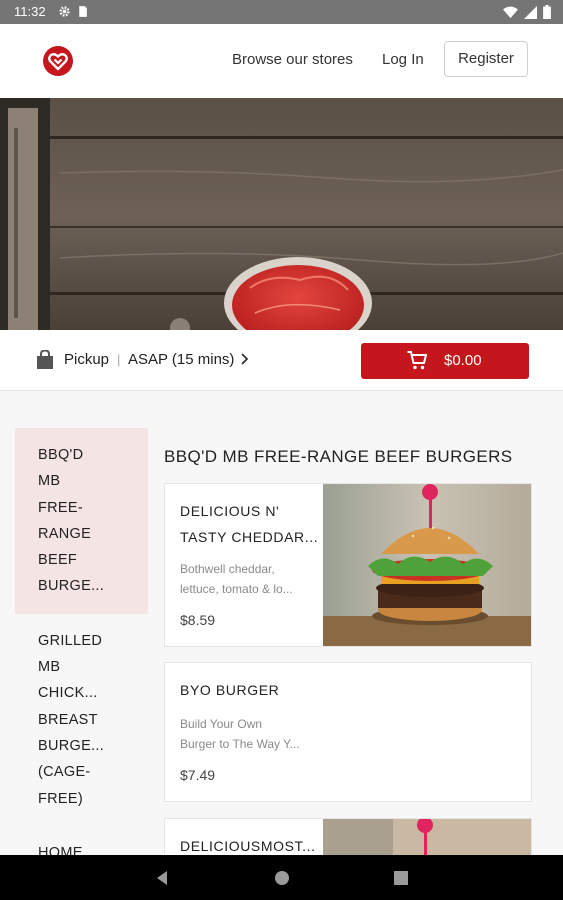  What do you see at coordinates (68, 719) in the screenshot?
I see `category-line: BREAST` at bounding box center [68, 719].